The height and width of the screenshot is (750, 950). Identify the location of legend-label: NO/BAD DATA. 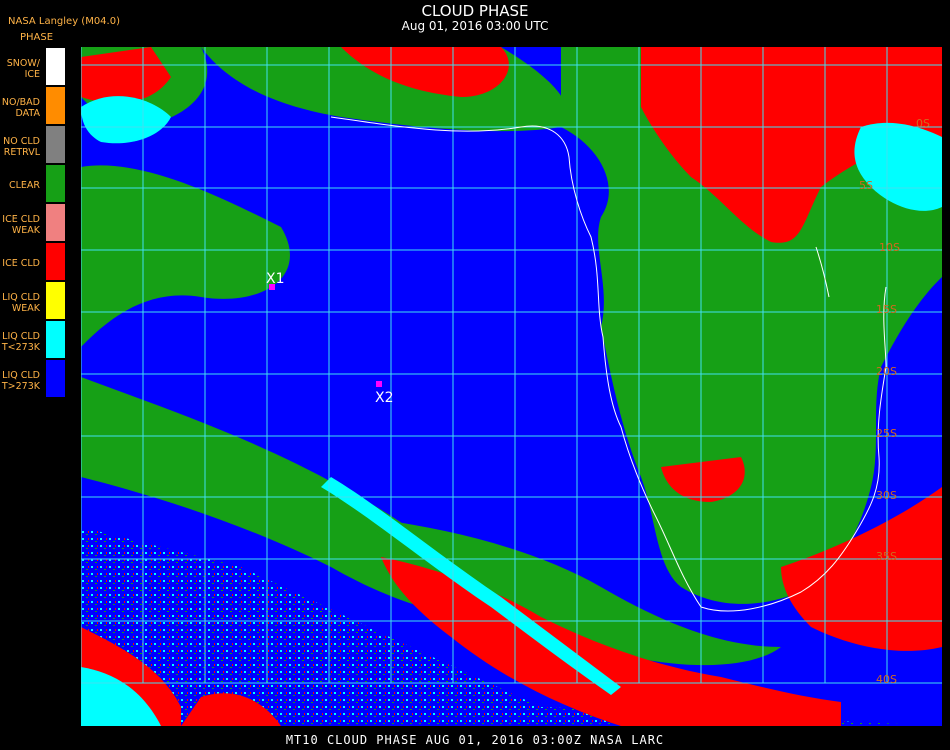
(20, 108).